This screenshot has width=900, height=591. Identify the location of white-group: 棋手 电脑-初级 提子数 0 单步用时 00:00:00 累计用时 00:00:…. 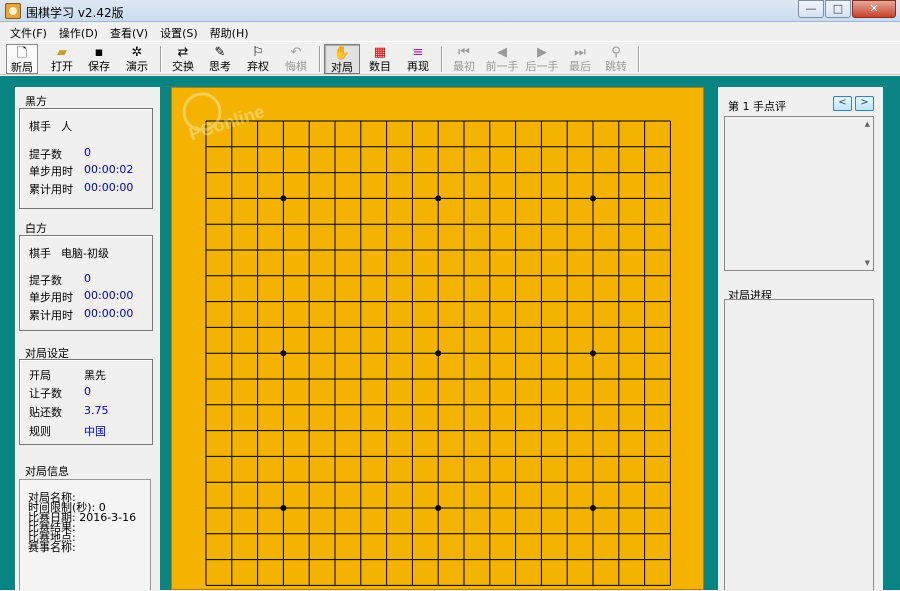
(86, 283).